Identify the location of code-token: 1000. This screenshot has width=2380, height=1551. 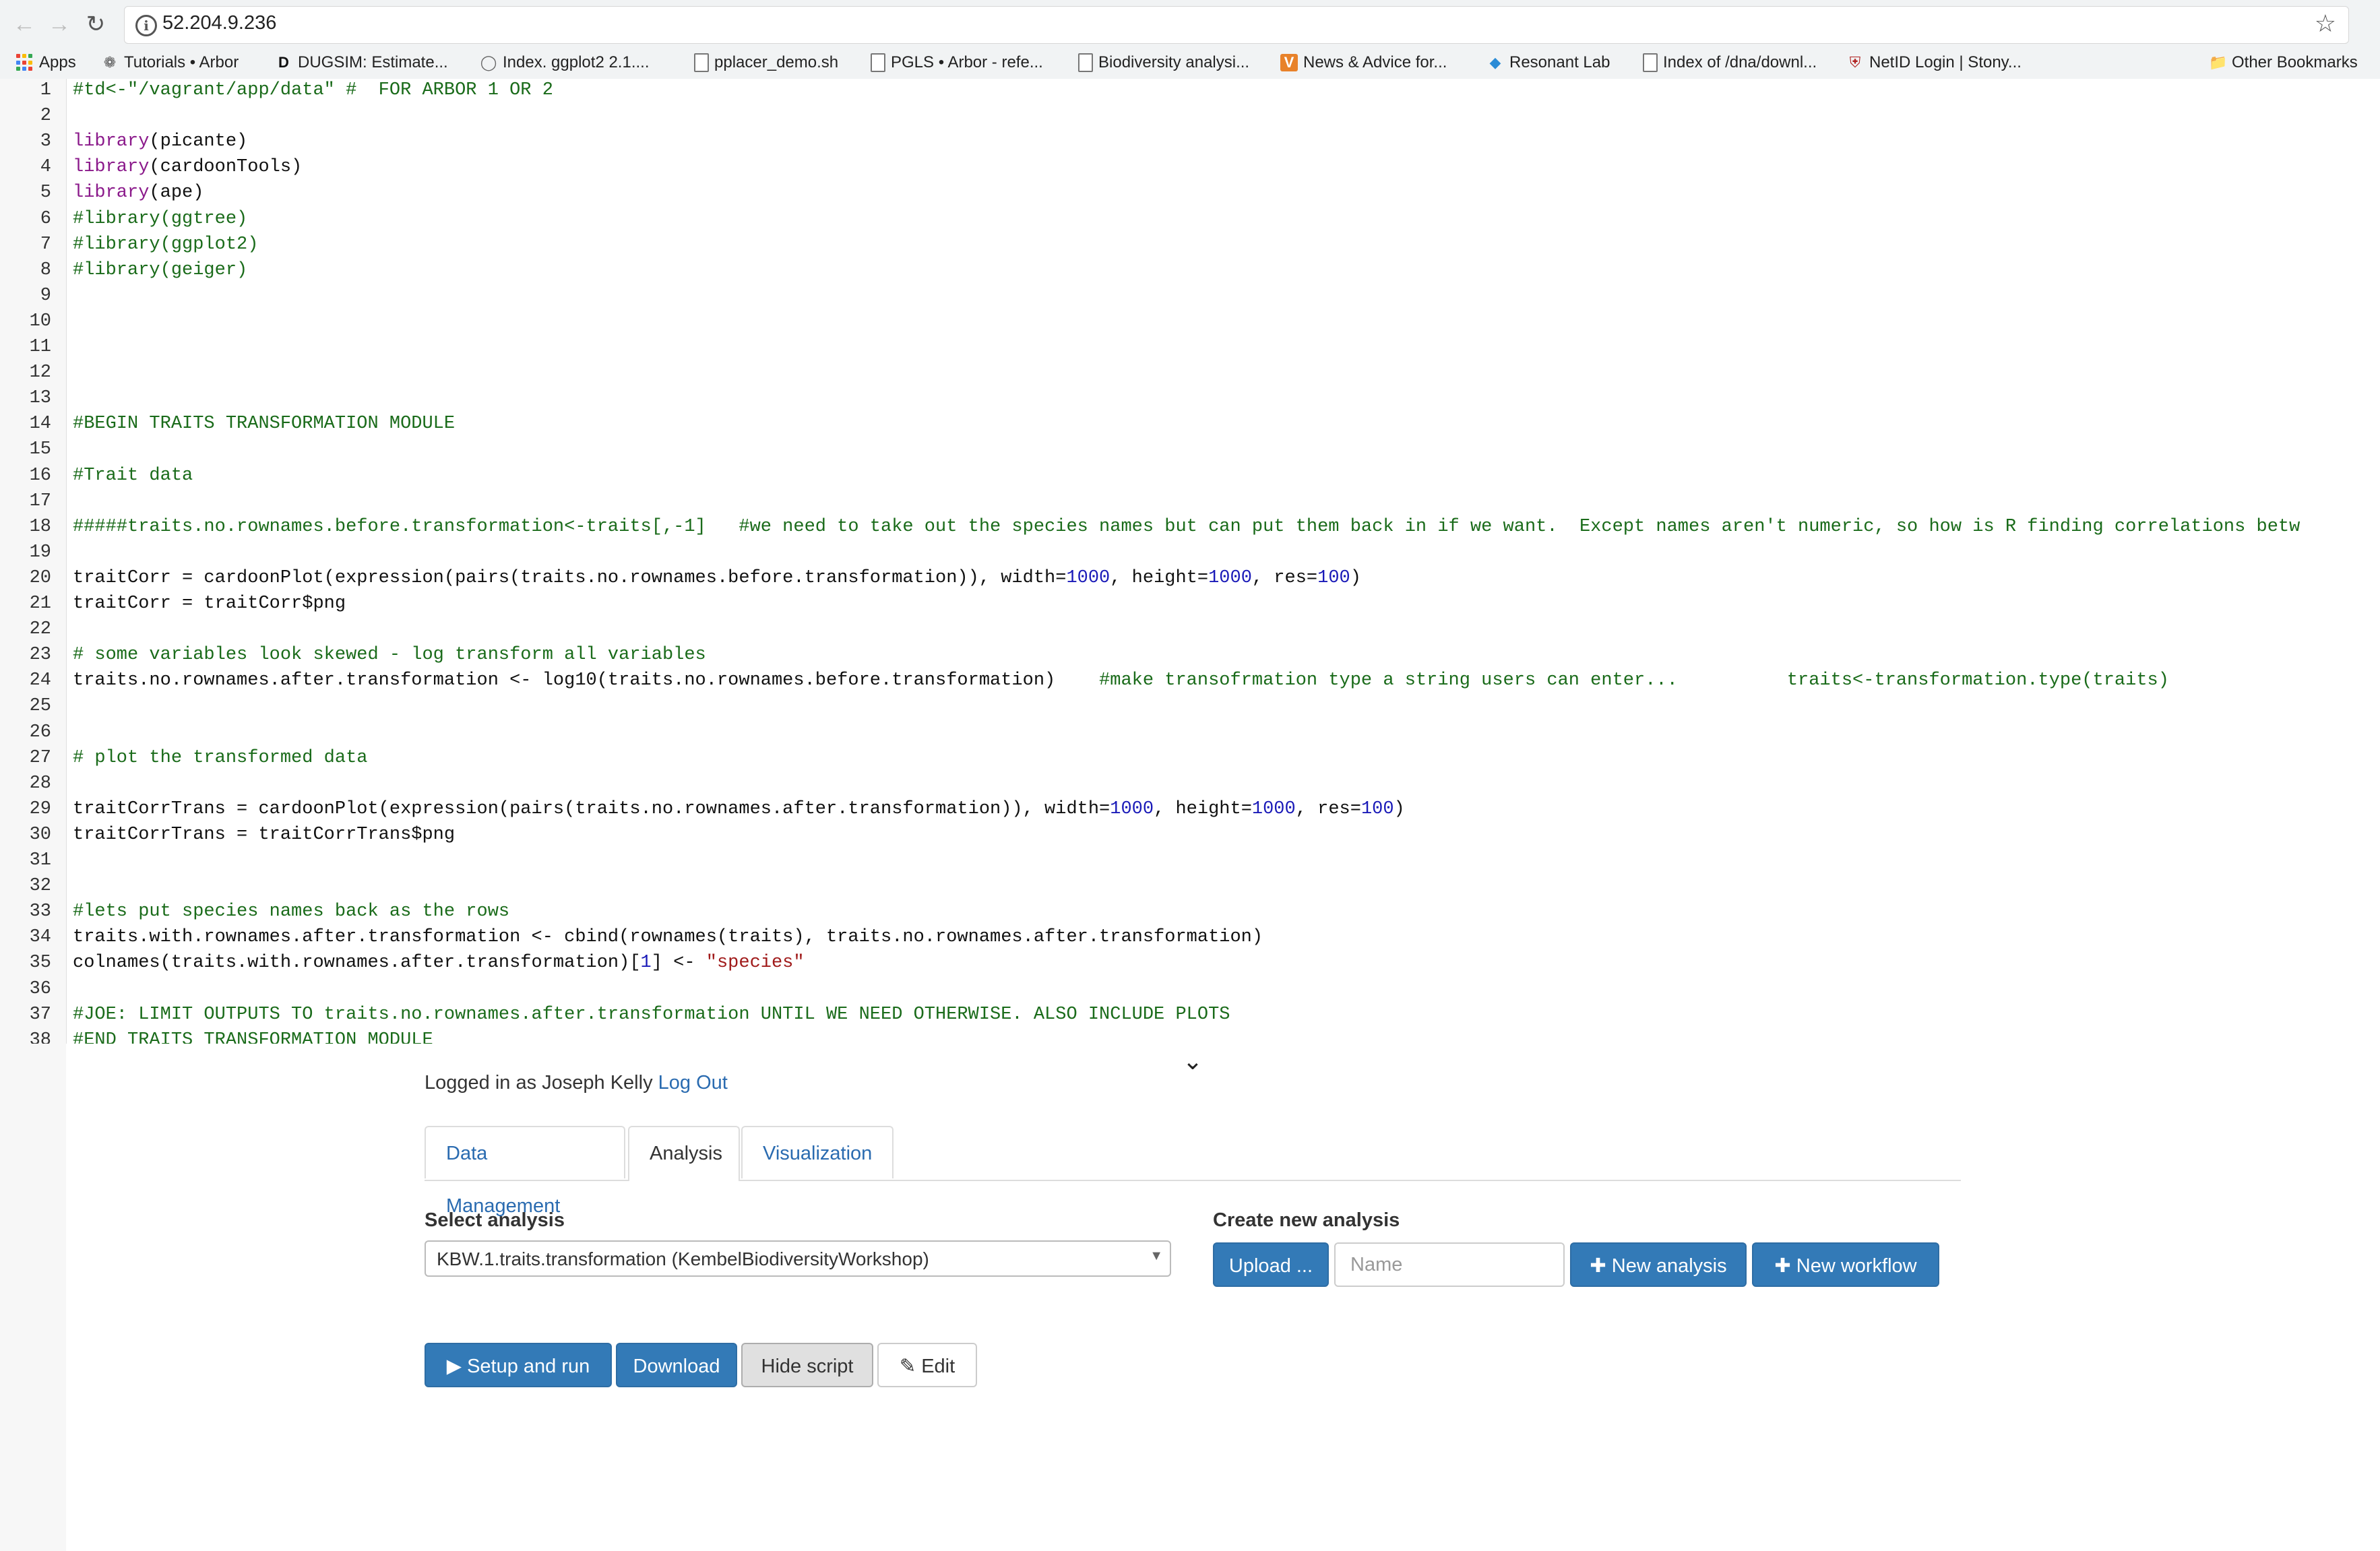
(1230, 577).